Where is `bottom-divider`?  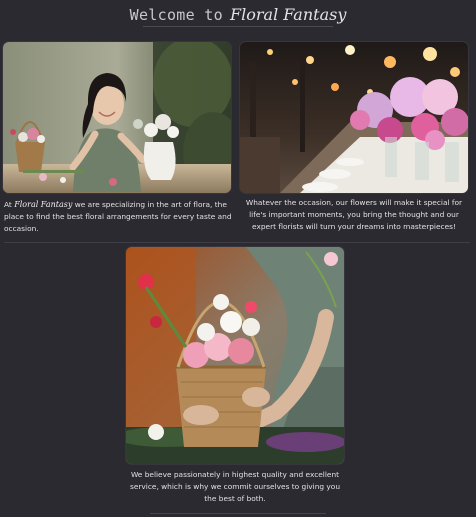 bottom-divider is located at coordinates (238, 513).